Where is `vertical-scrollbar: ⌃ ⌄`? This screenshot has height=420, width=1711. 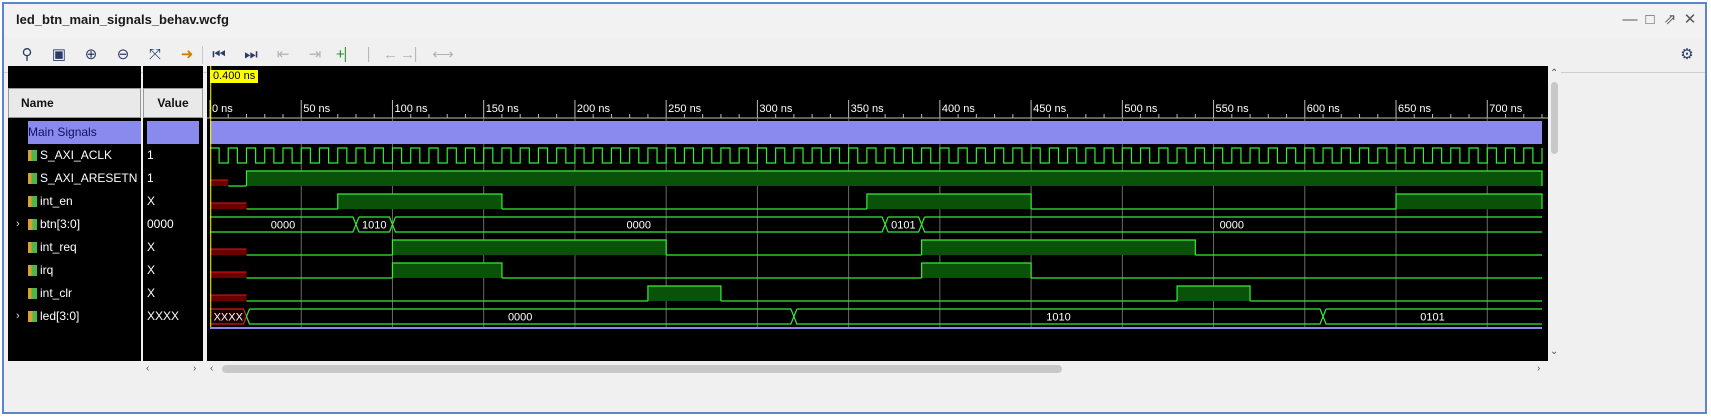 vertical-scrollbar: ⌃ ⌄ is located at coordinates (1554, 213).